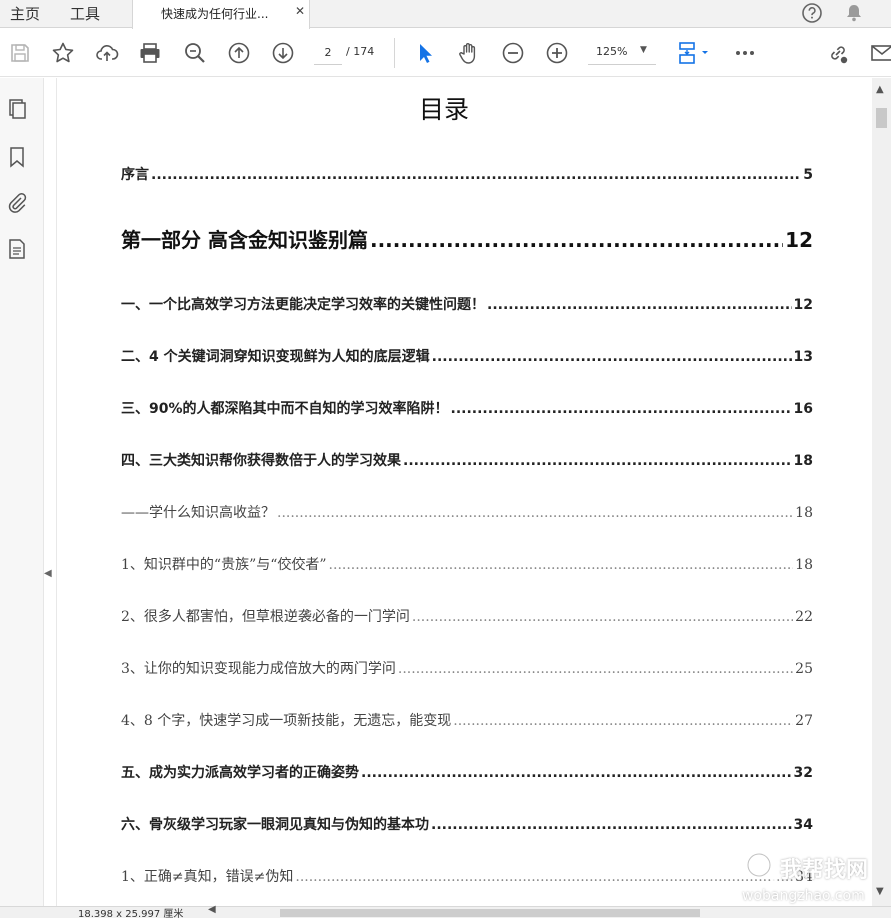  I want to click on save-icon, so click(20, 53).